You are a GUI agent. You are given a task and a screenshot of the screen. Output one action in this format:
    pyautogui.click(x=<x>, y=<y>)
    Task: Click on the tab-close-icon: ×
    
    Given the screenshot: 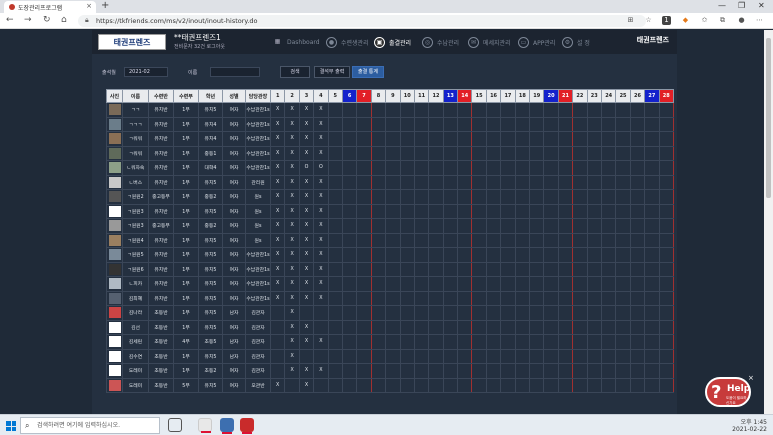 What is the action you would take?
    pyautogui.click(x=89, y=6)
    